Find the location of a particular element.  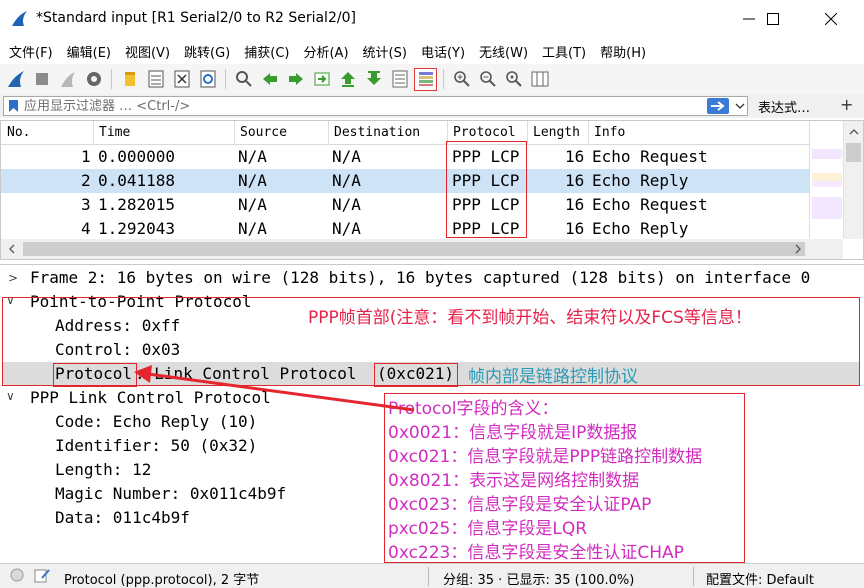

status-field-info: Protocol (ppp.protocol), 2 字节 is located at coordinates (162, 580).